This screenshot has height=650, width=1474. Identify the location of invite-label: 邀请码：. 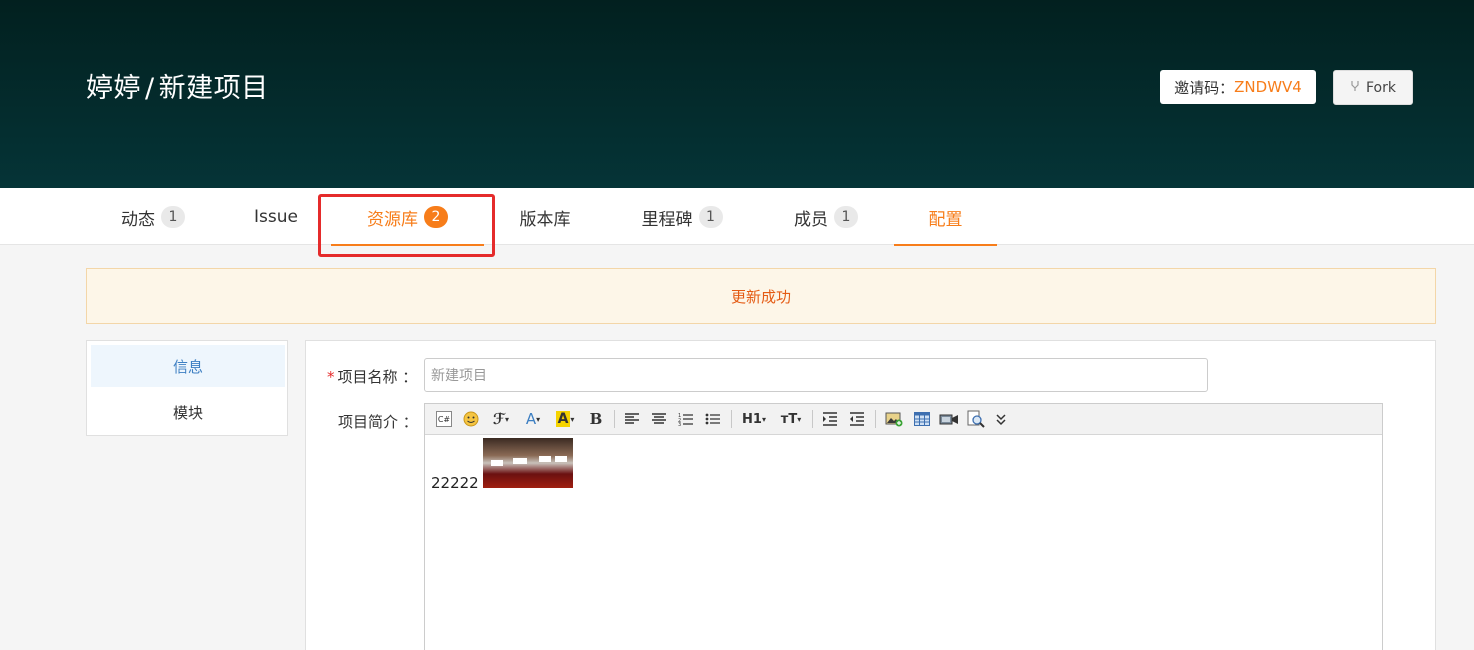
(1204, 87).